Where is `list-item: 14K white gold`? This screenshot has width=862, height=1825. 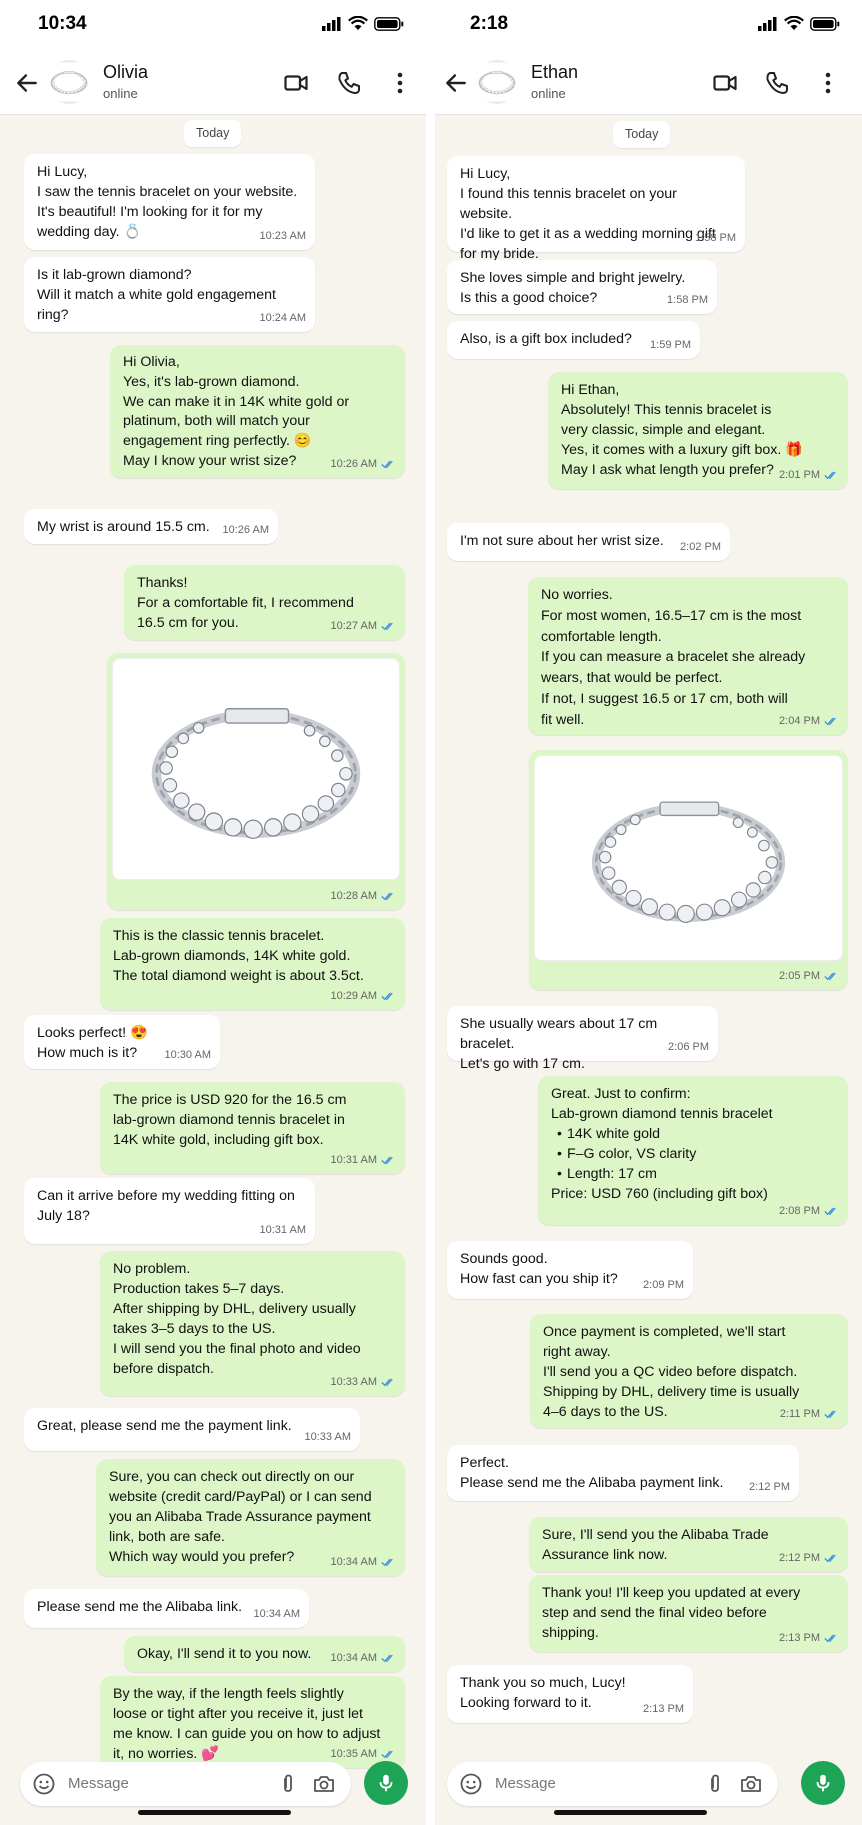
list-item: 14K white gold is located at coordinates (696, 1134).